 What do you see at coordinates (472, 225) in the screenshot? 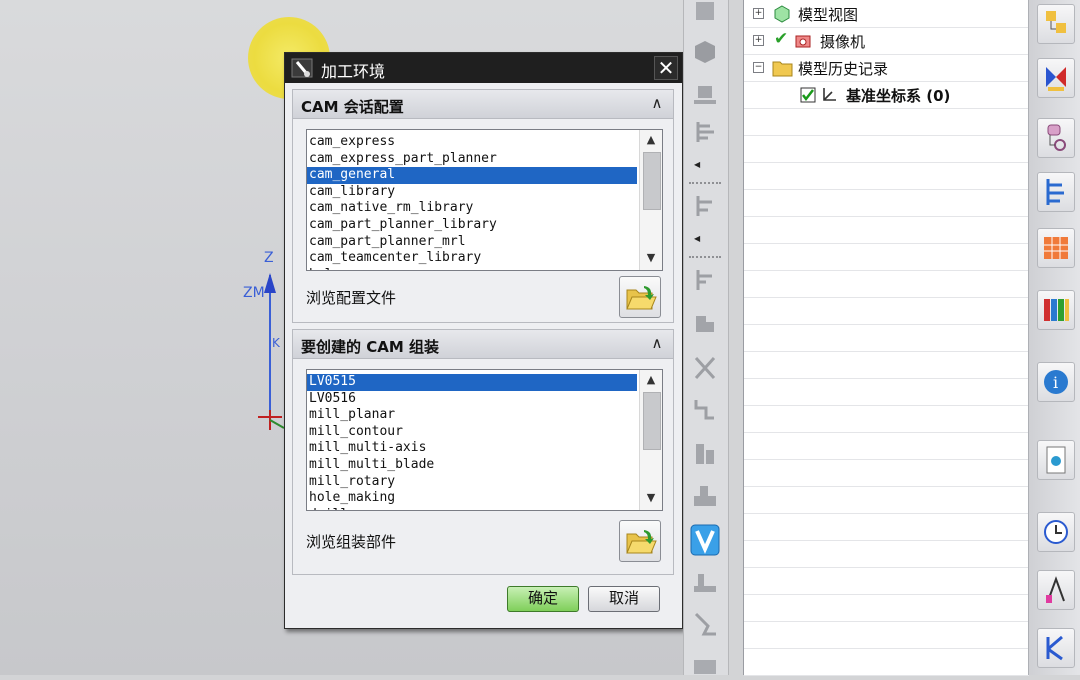
I see `session-config-list-item: cam_part_planner_library` at bounding box center [472, 225].